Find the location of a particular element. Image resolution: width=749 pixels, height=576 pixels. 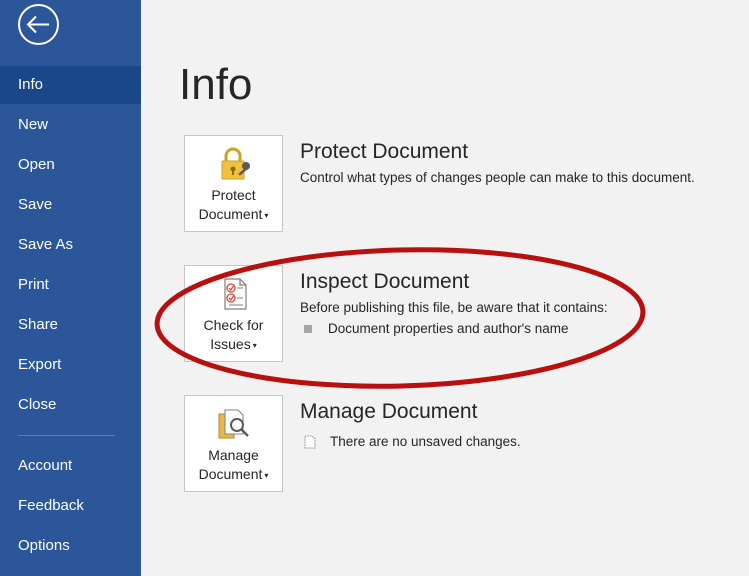

nav-item-save-as: Save As is located at coordinates (70, 245).